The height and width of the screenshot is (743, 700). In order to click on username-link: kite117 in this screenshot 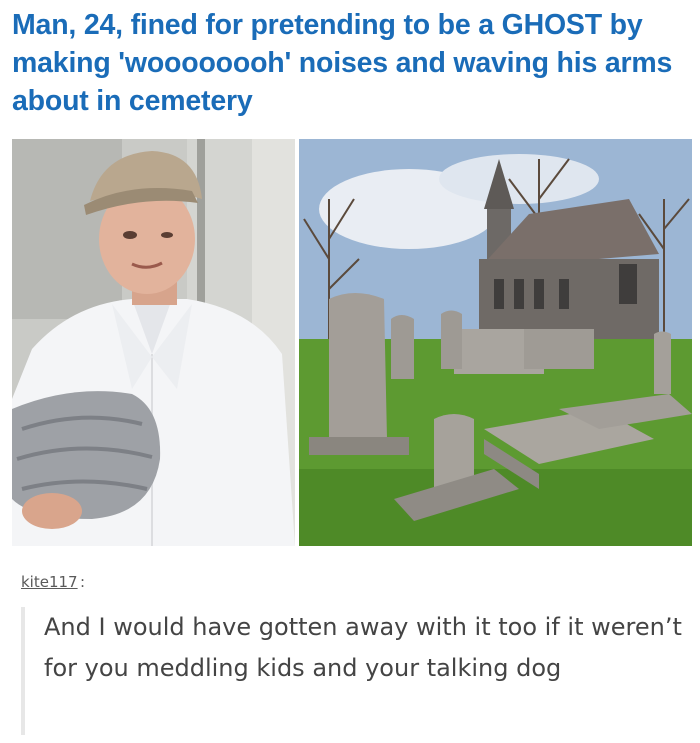, I will do `click(49, 582)`.